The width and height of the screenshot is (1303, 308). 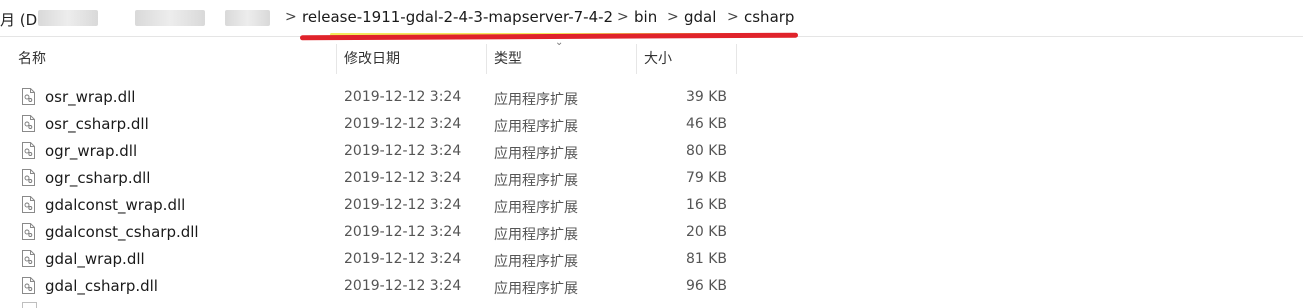 What do you see at coordinates (700, 17) in the screenshot?
I see `breadcrumb-gdal: gdal` at bounding box center [700, 17].